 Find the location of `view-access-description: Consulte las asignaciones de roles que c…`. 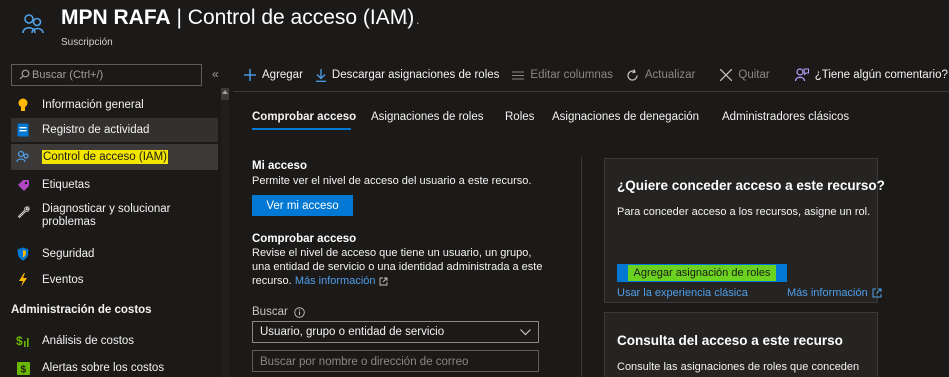

view-access-description: Consulte las asignaciones de roles que c… is located at coordinates (738, 367).